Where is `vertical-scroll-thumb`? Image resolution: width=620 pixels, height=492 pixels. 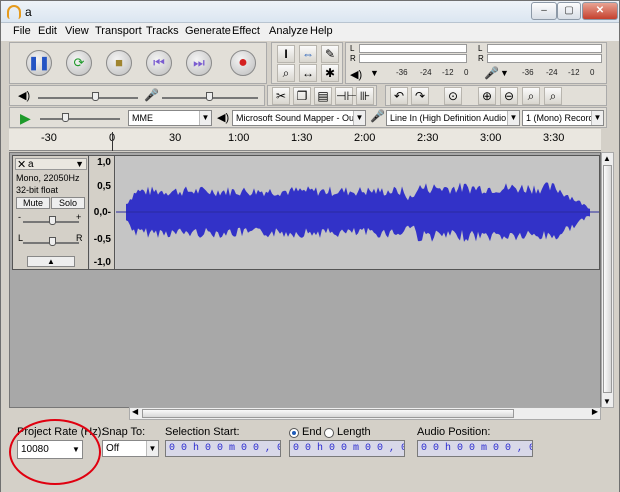
vertical-scroll-thumb is located at coordinates (607, 279).